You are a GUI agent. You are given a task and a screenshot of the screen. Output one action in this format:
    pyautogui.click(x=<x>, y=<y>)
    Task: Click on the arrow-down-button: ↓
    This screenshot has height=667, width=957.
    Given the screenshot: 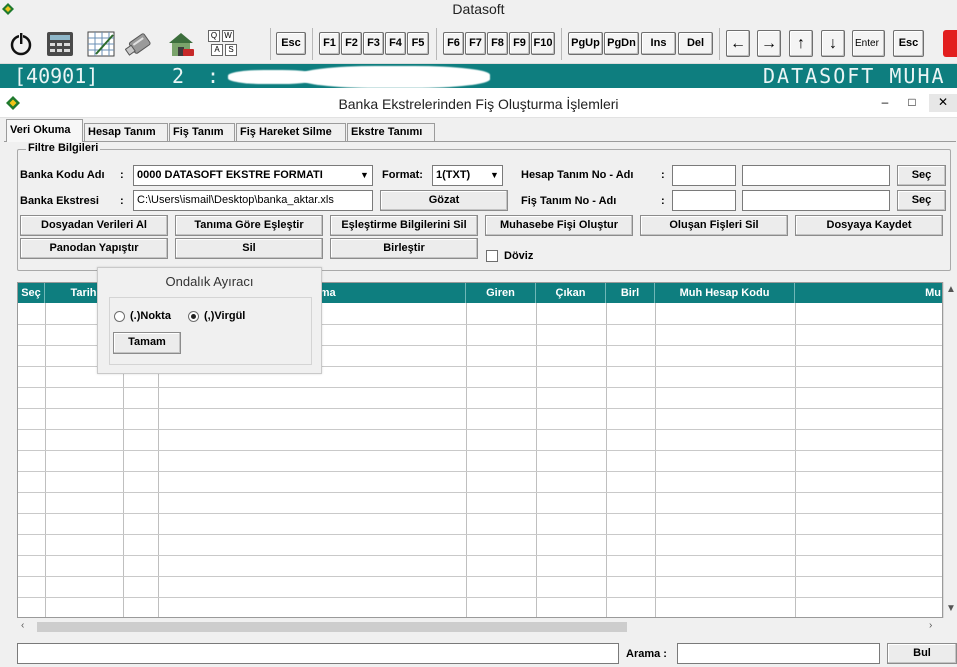 What is the action you would take?
    pyautogui.click(x=833, y=43)
    